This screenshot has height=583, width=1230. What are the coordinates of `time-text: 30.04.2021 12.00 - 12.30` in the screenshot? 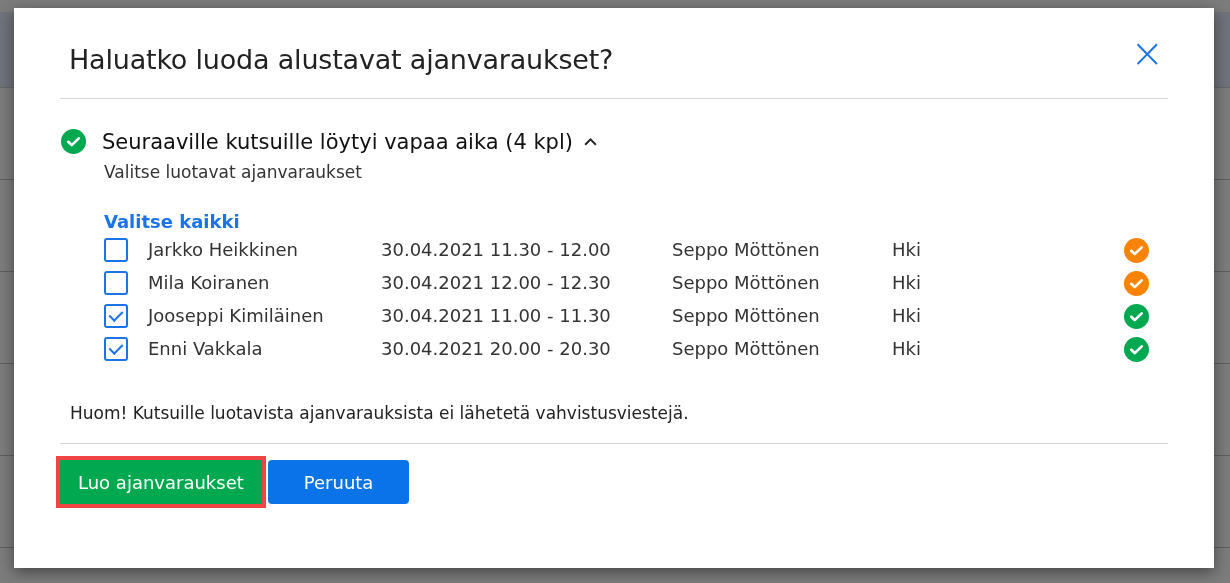 It's located at (496, 283).